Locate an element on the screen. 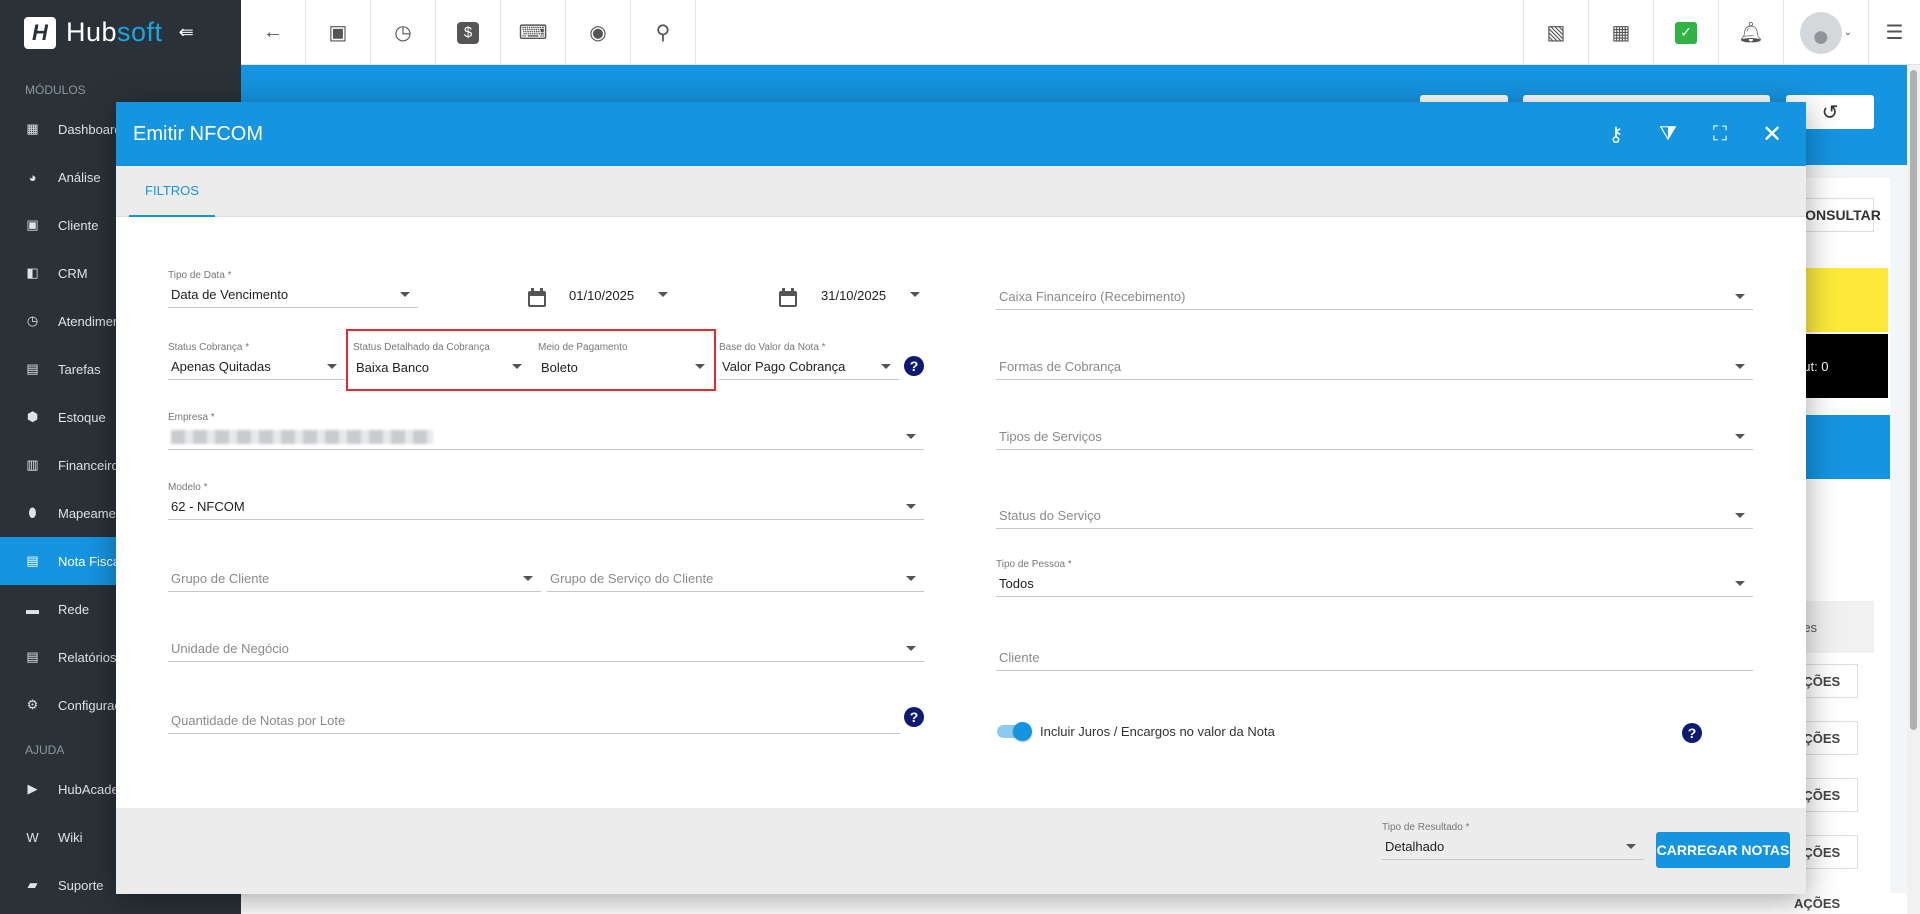 This screenshot has height=914, width=1920. search-icon: ⚲ is located at coordinates (663, 32).